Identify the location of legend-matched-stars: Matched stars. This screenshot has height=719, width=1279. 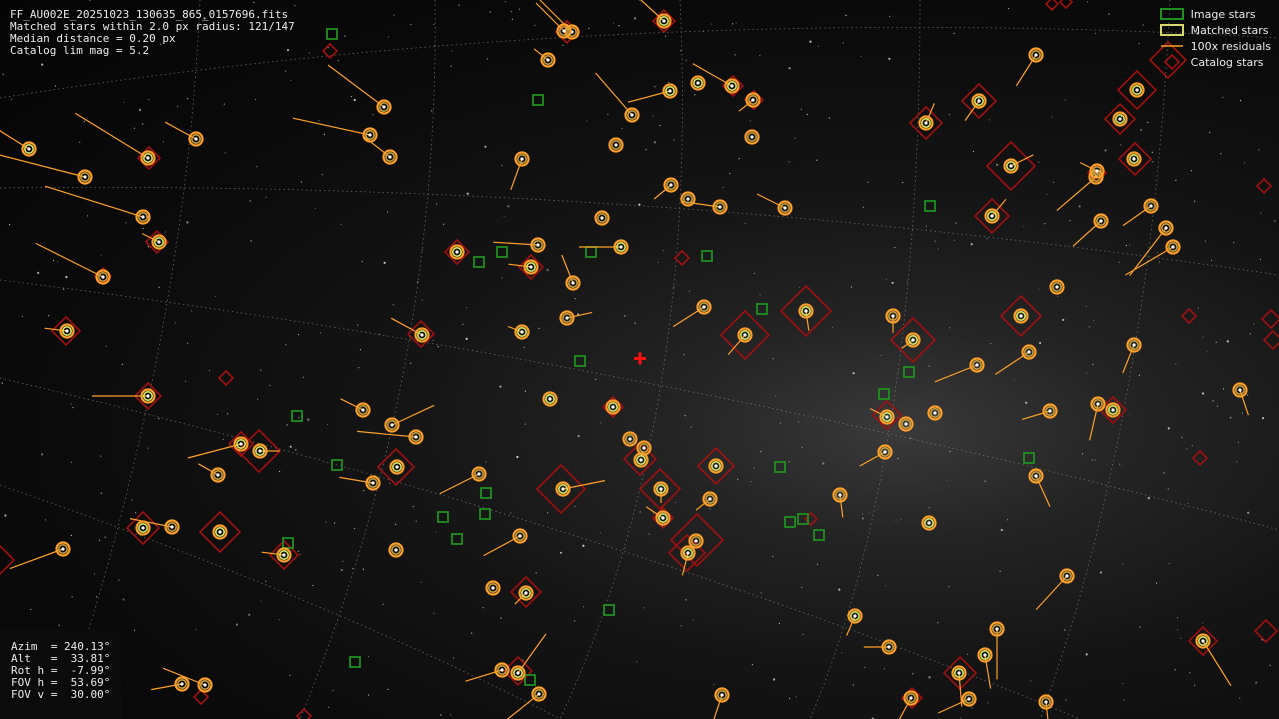
(1215, 30).